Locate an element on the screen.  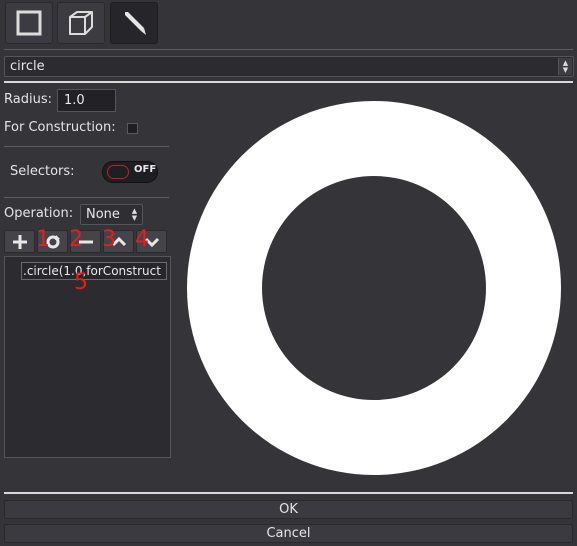
toggle-knob is located at coordinates (118, 172).